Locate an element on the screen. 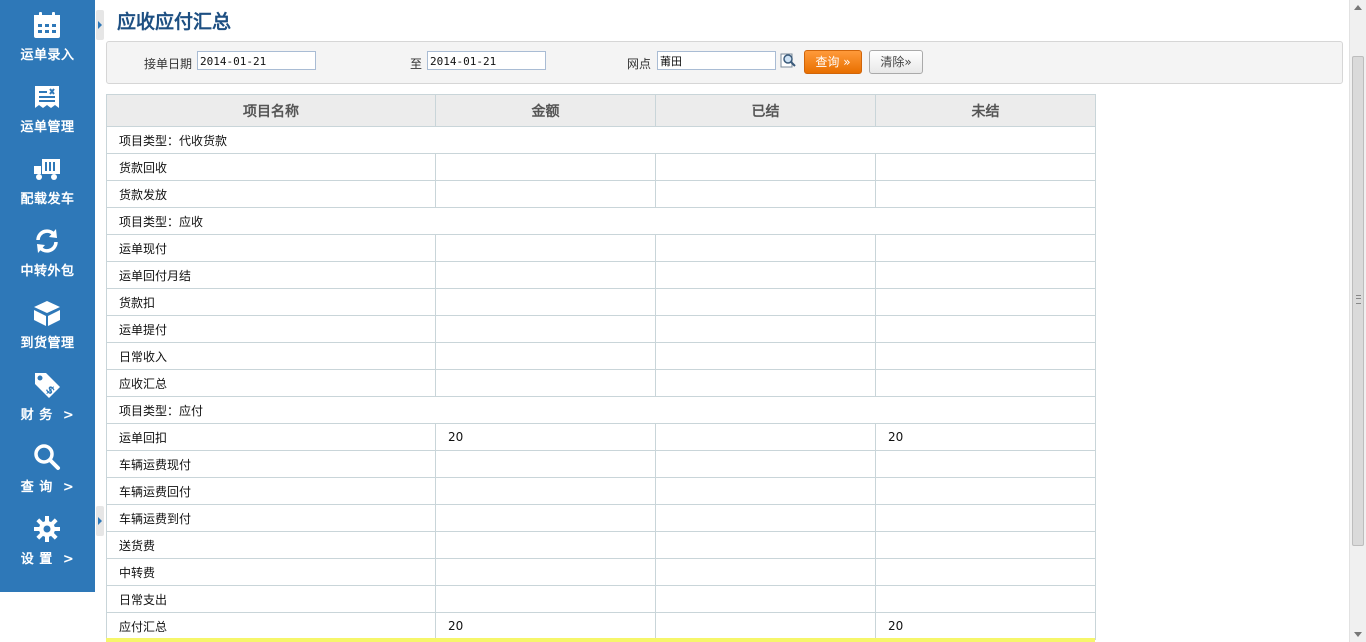 Image resolution: width=1366 pixels, height=642 pixels. item-name-cell: 运单回付月结 is located at coordinates (271, 275).